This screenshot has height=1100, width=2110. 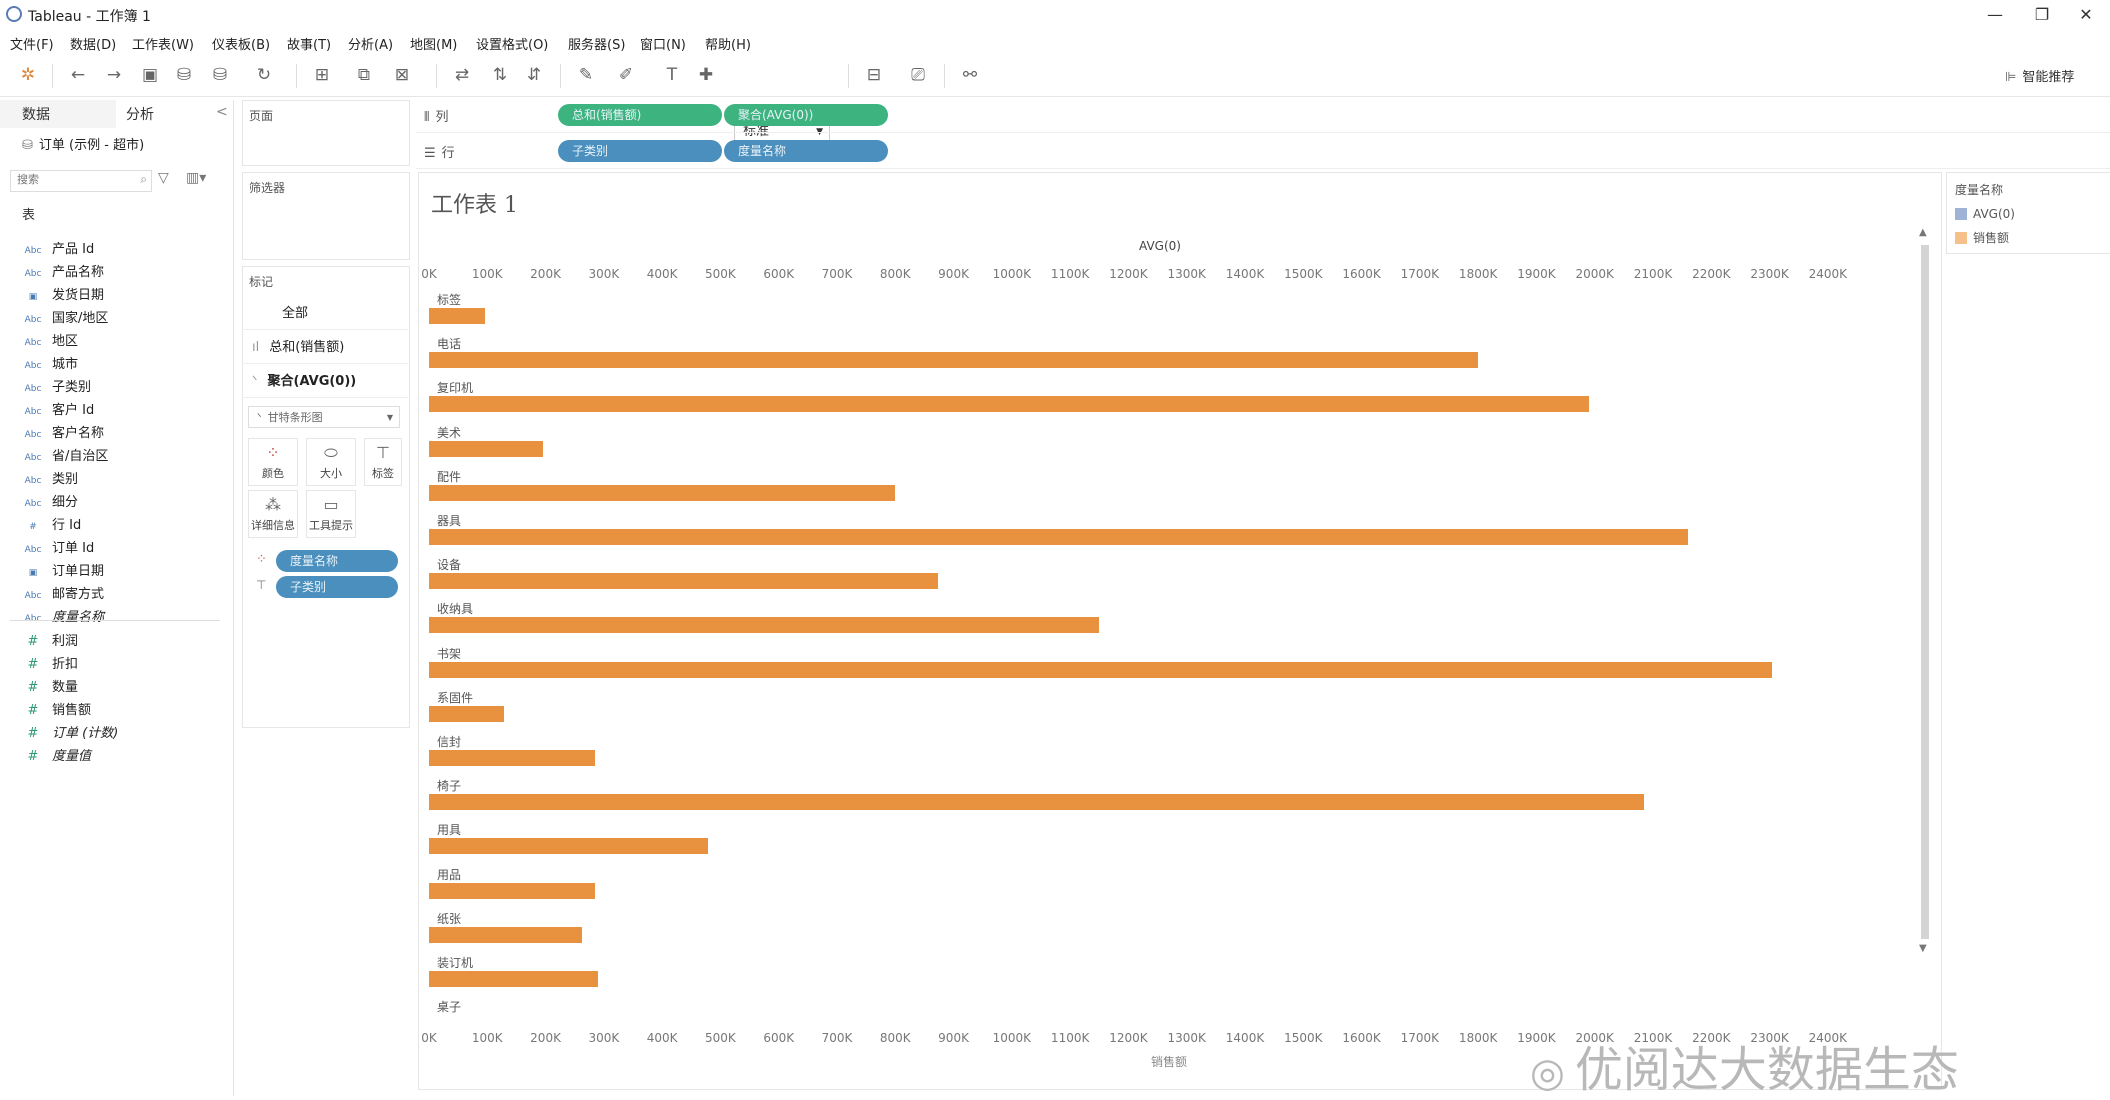 I want to click on share-icon: ⚯, so click(x=970, y=75).